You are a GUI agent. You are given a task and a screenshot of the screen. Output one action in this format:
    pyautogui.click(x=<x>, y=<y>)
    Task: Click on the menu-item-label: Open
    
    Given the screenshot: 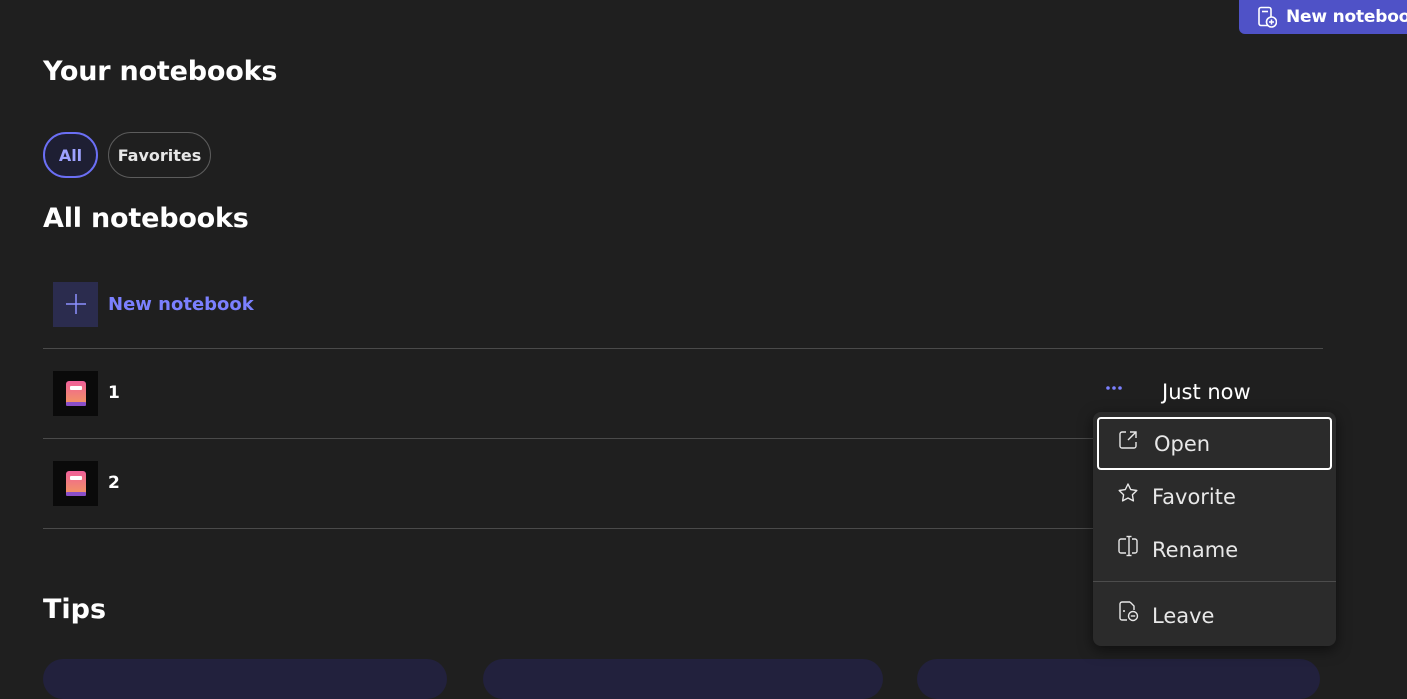 What is the action you would take?
    pyautogui.click(x=1182, y=443)
    